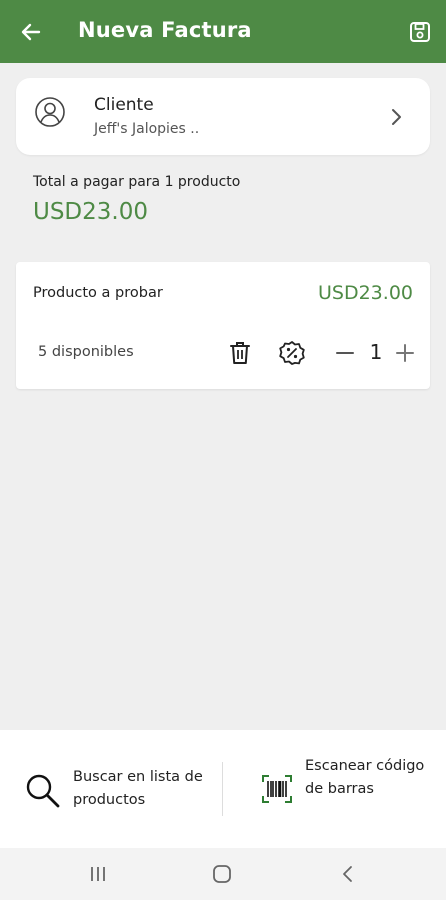  I want to click on app-bar: Nueva Factura, so click(223, 31).